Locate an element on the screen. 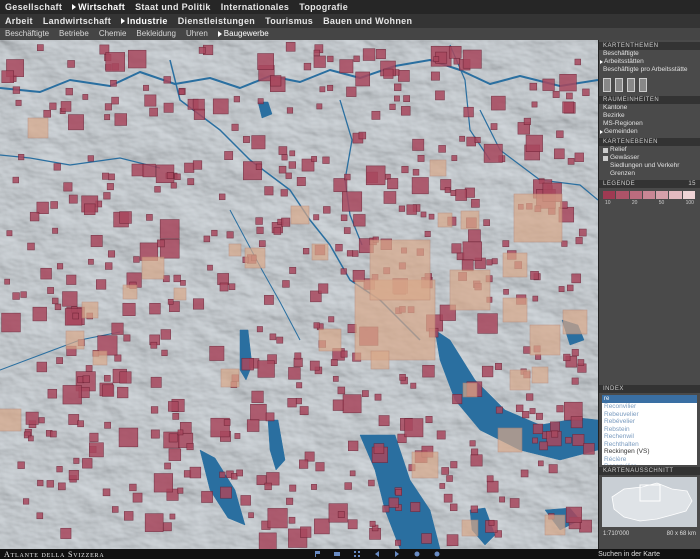 The height and width of the screenshot is (559, 700). search-in-map-label: Suchen in der Karte is located at coordinates (629, 554).